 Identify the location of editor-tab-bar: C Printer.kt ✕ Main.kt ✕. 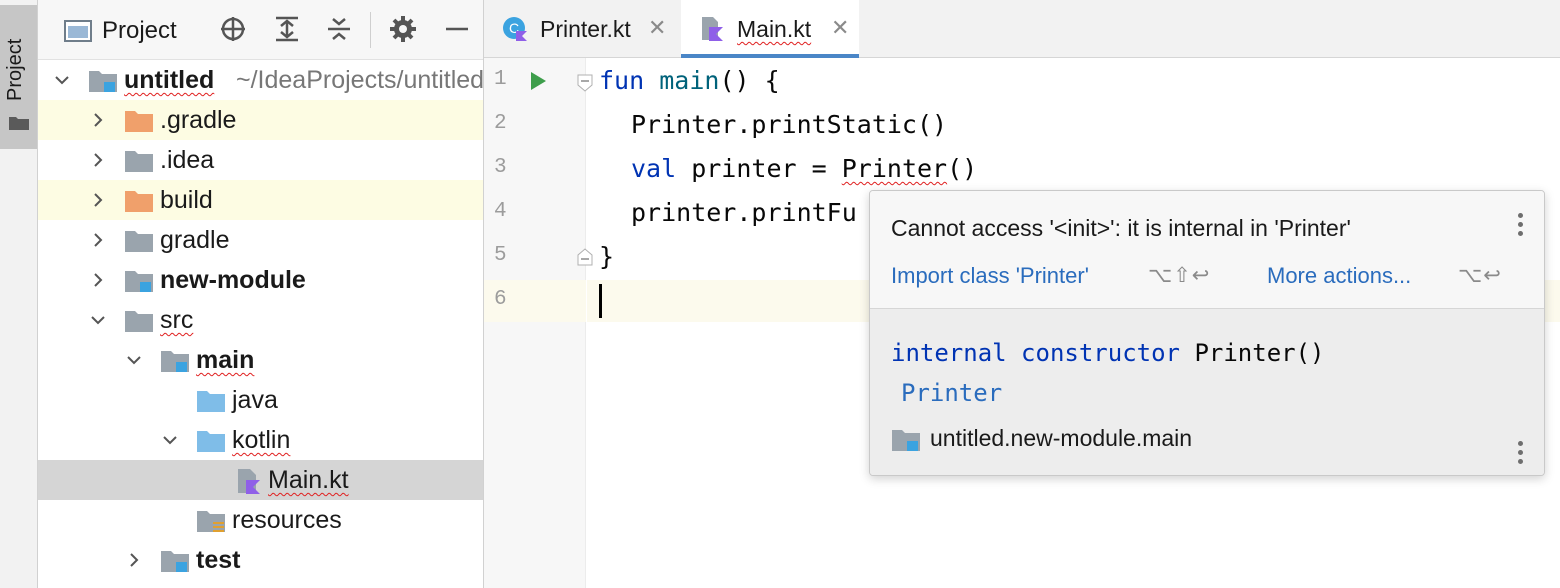
(1022, 29).